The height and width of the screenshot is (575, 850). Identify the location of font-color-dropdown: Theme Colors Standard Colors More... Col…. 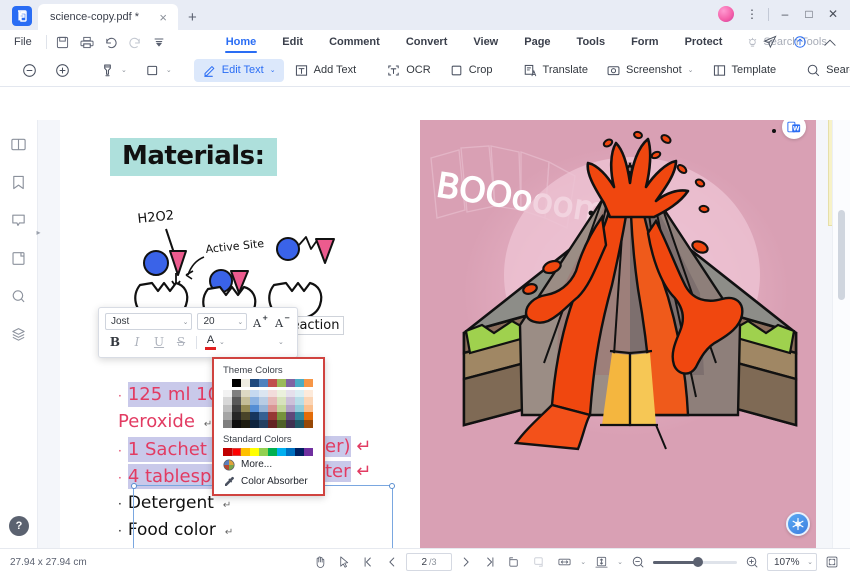
(268, 426).